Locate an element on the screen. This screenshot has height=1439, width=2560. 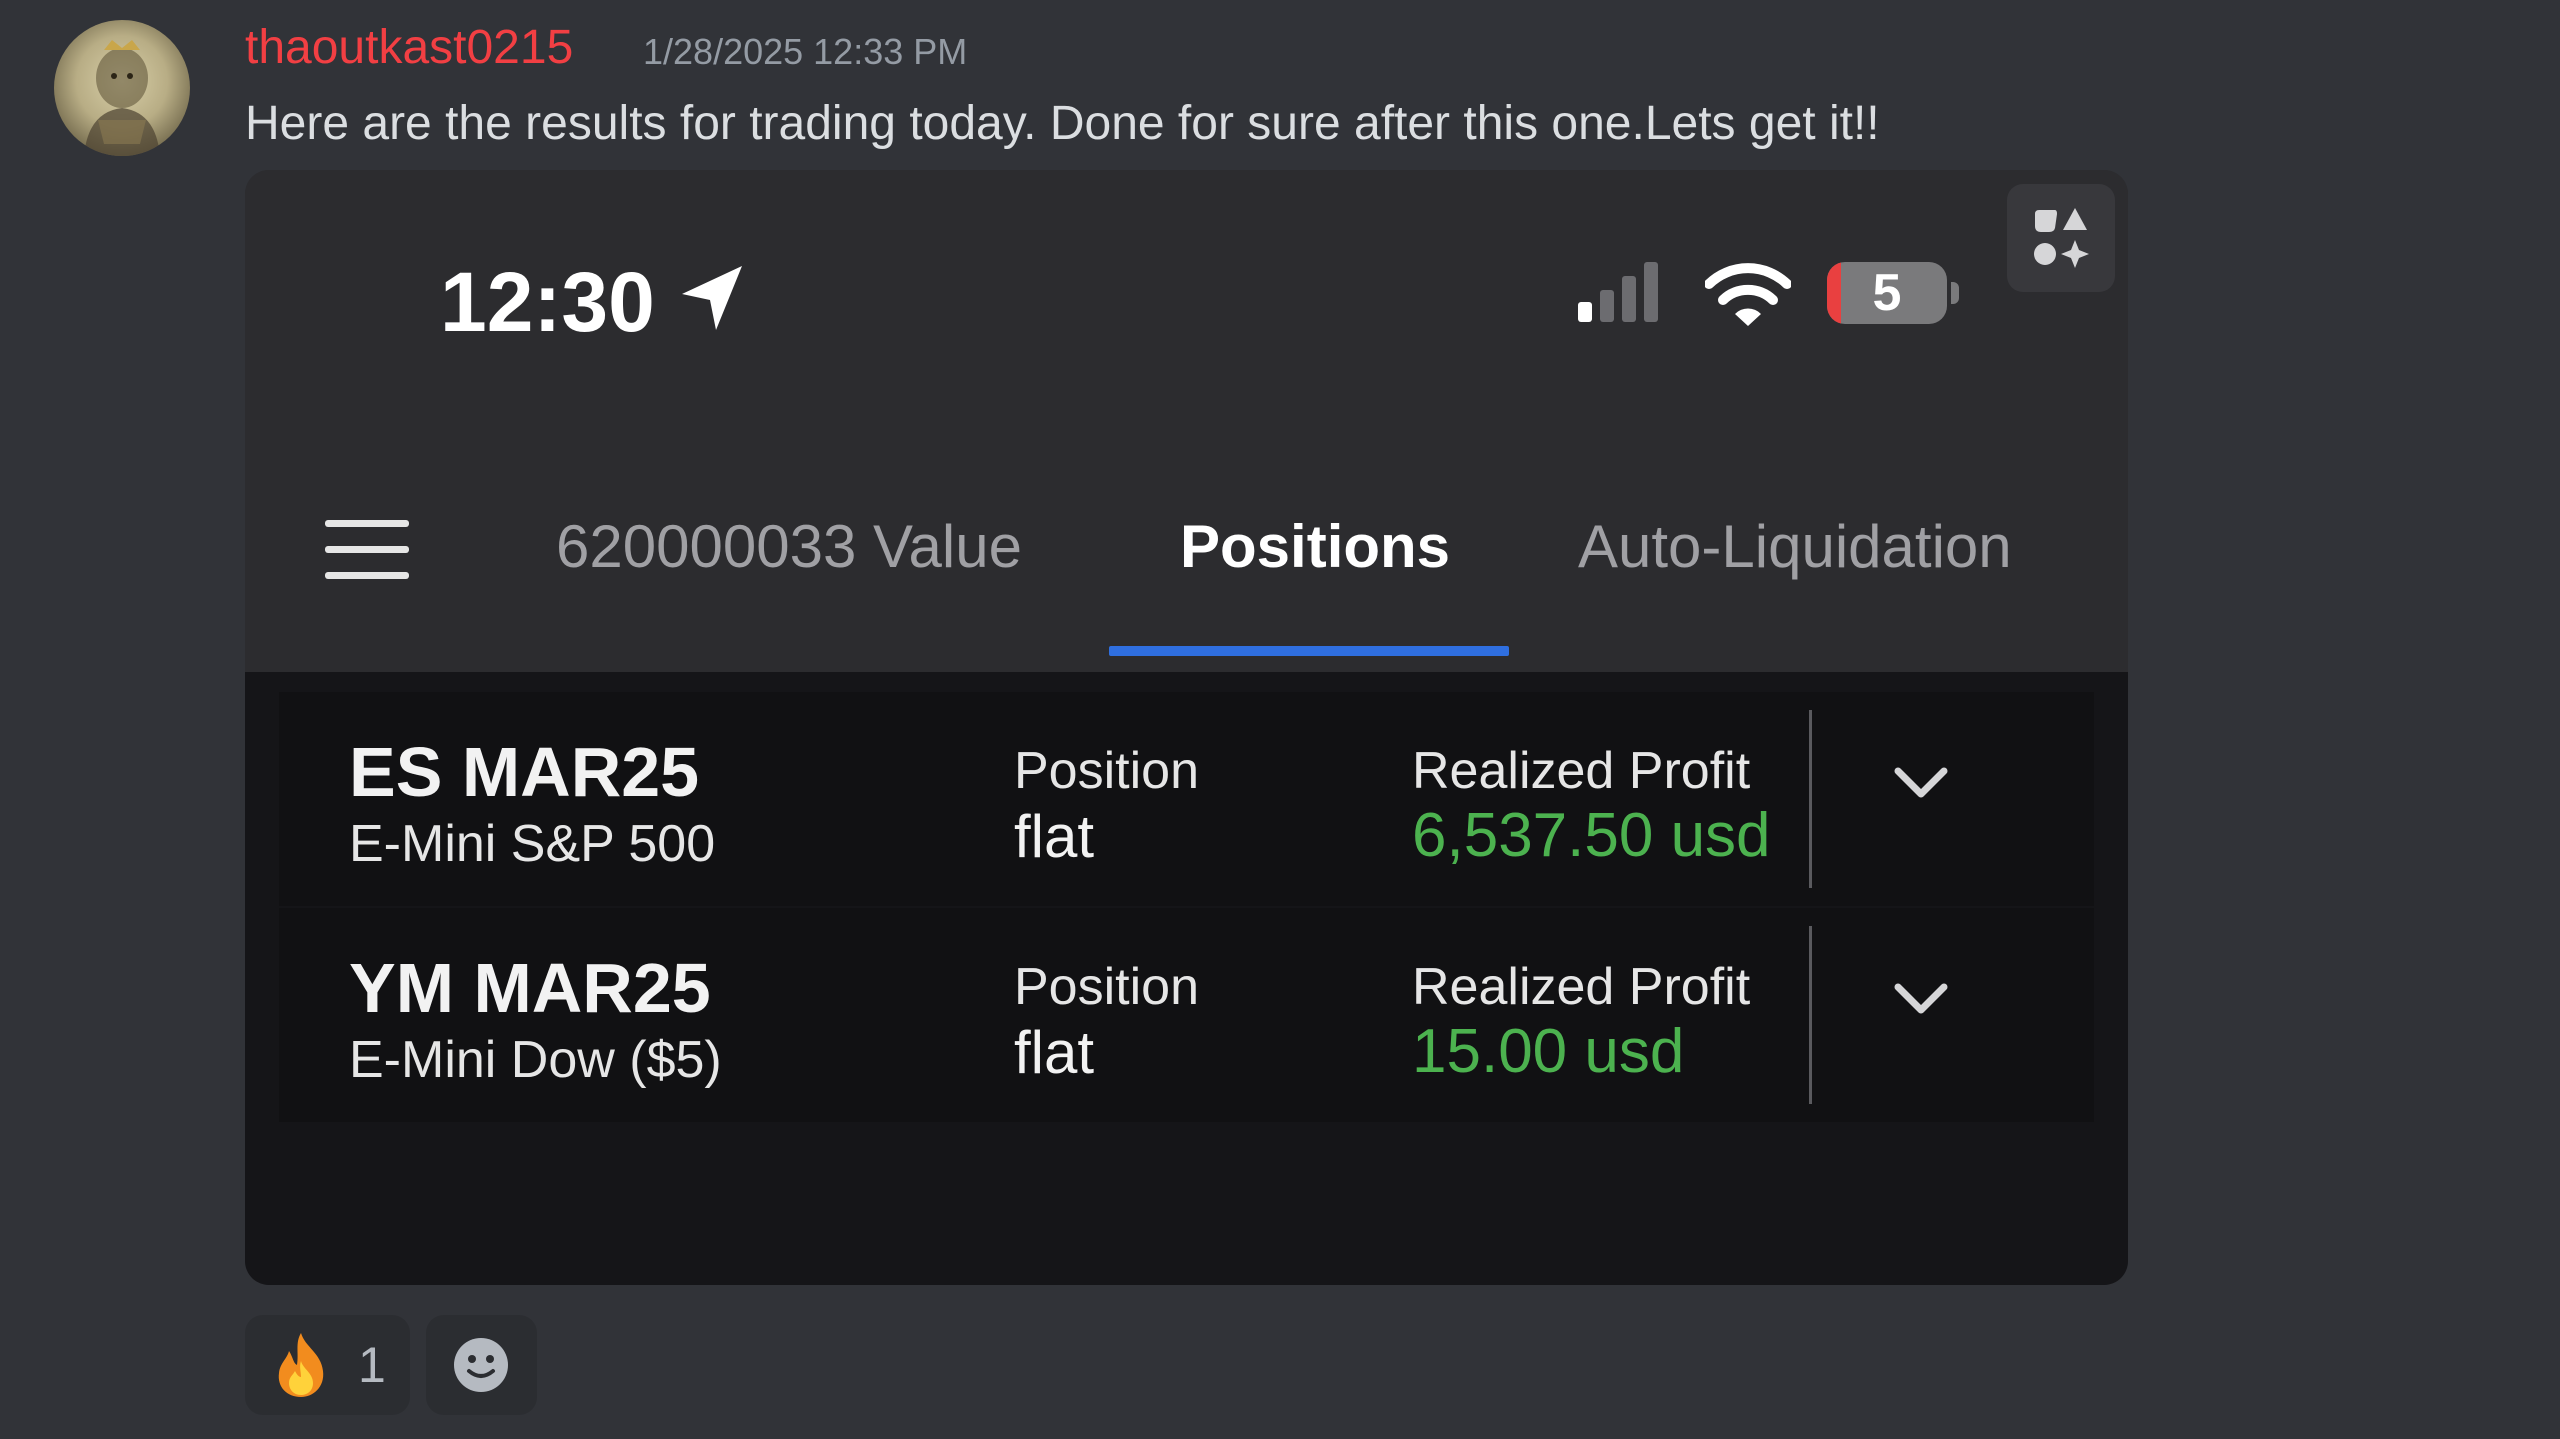
battery-indicator: 5 is located at coordinates (1887, 293).